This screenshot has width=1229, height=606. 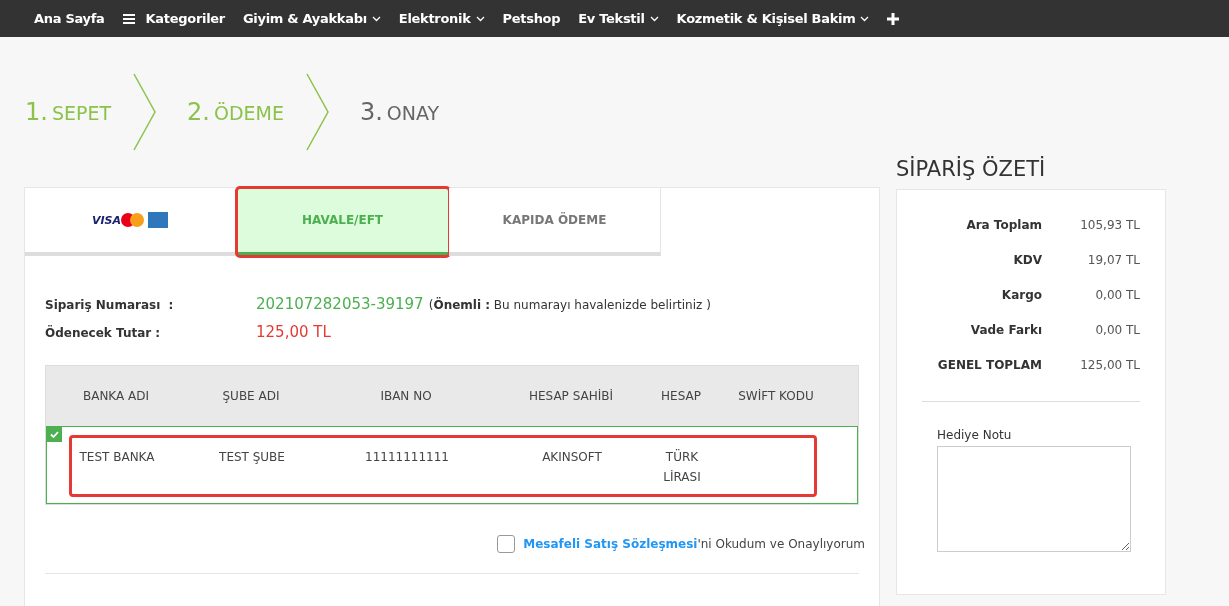 I want to click on nav-link: Elektronik, so click(x=441, y=18).